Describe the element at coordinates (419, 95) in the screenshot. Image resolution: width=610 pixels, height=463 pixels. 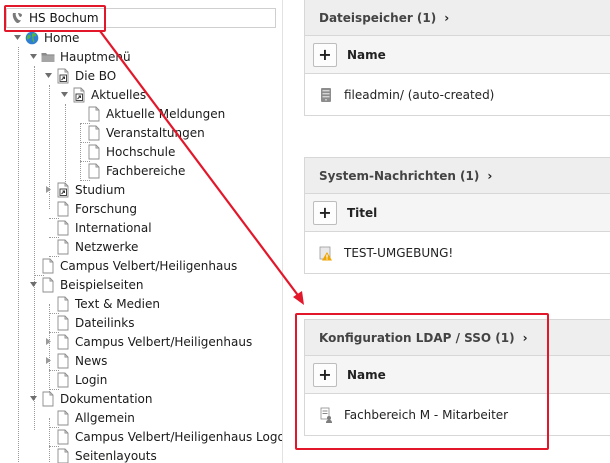
I see `record-title: fileadmin/ (auto-created)` at that location.